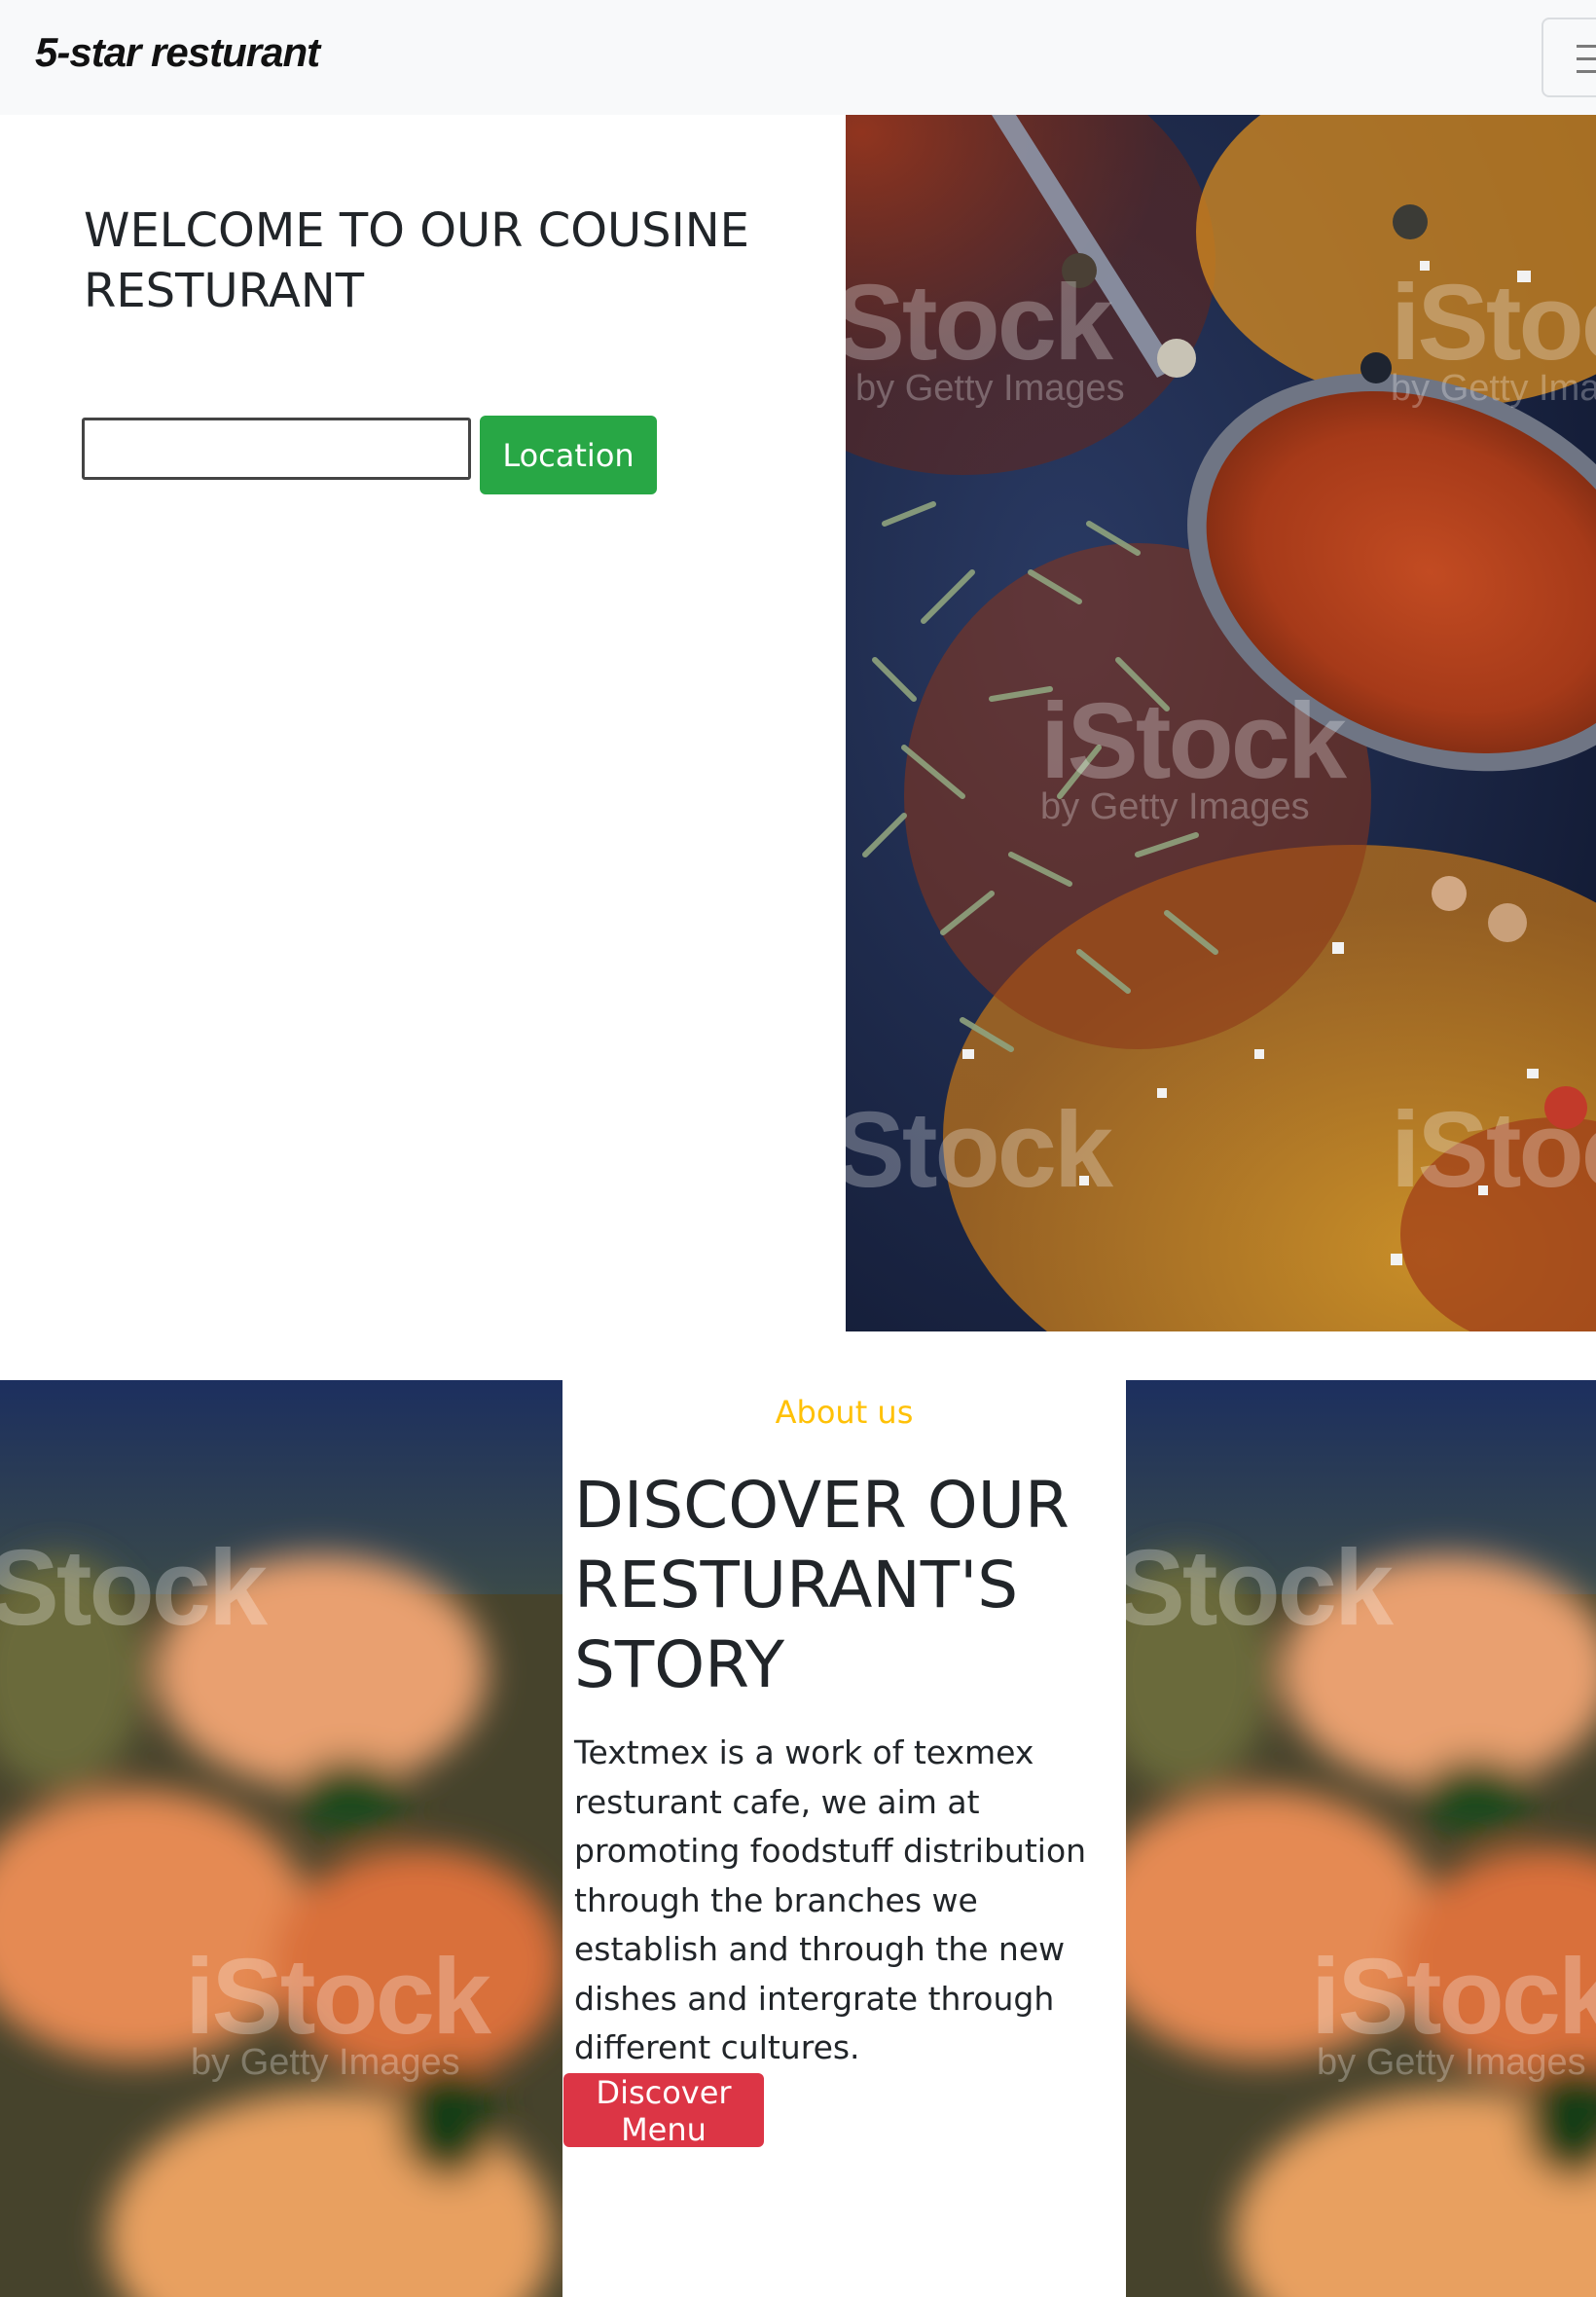 The height and width of the screenshot is (2297, 1596). What do you see at coordinates (663, 2110) in the screenshot?
I see `discover-menu-button: Discover Menu` at bounding box center [663, 2110].